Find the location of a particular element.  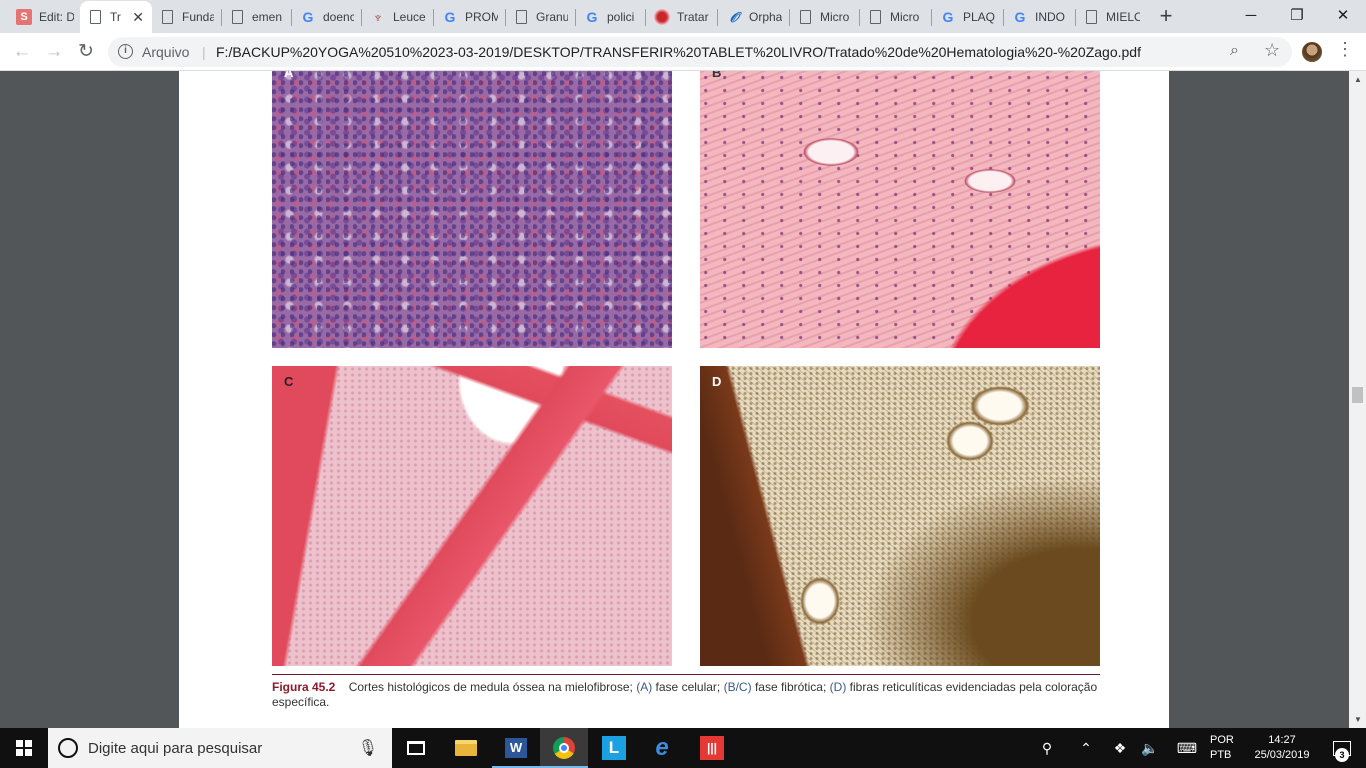

reload-button: ↻ is located at coordinates (86, 52).